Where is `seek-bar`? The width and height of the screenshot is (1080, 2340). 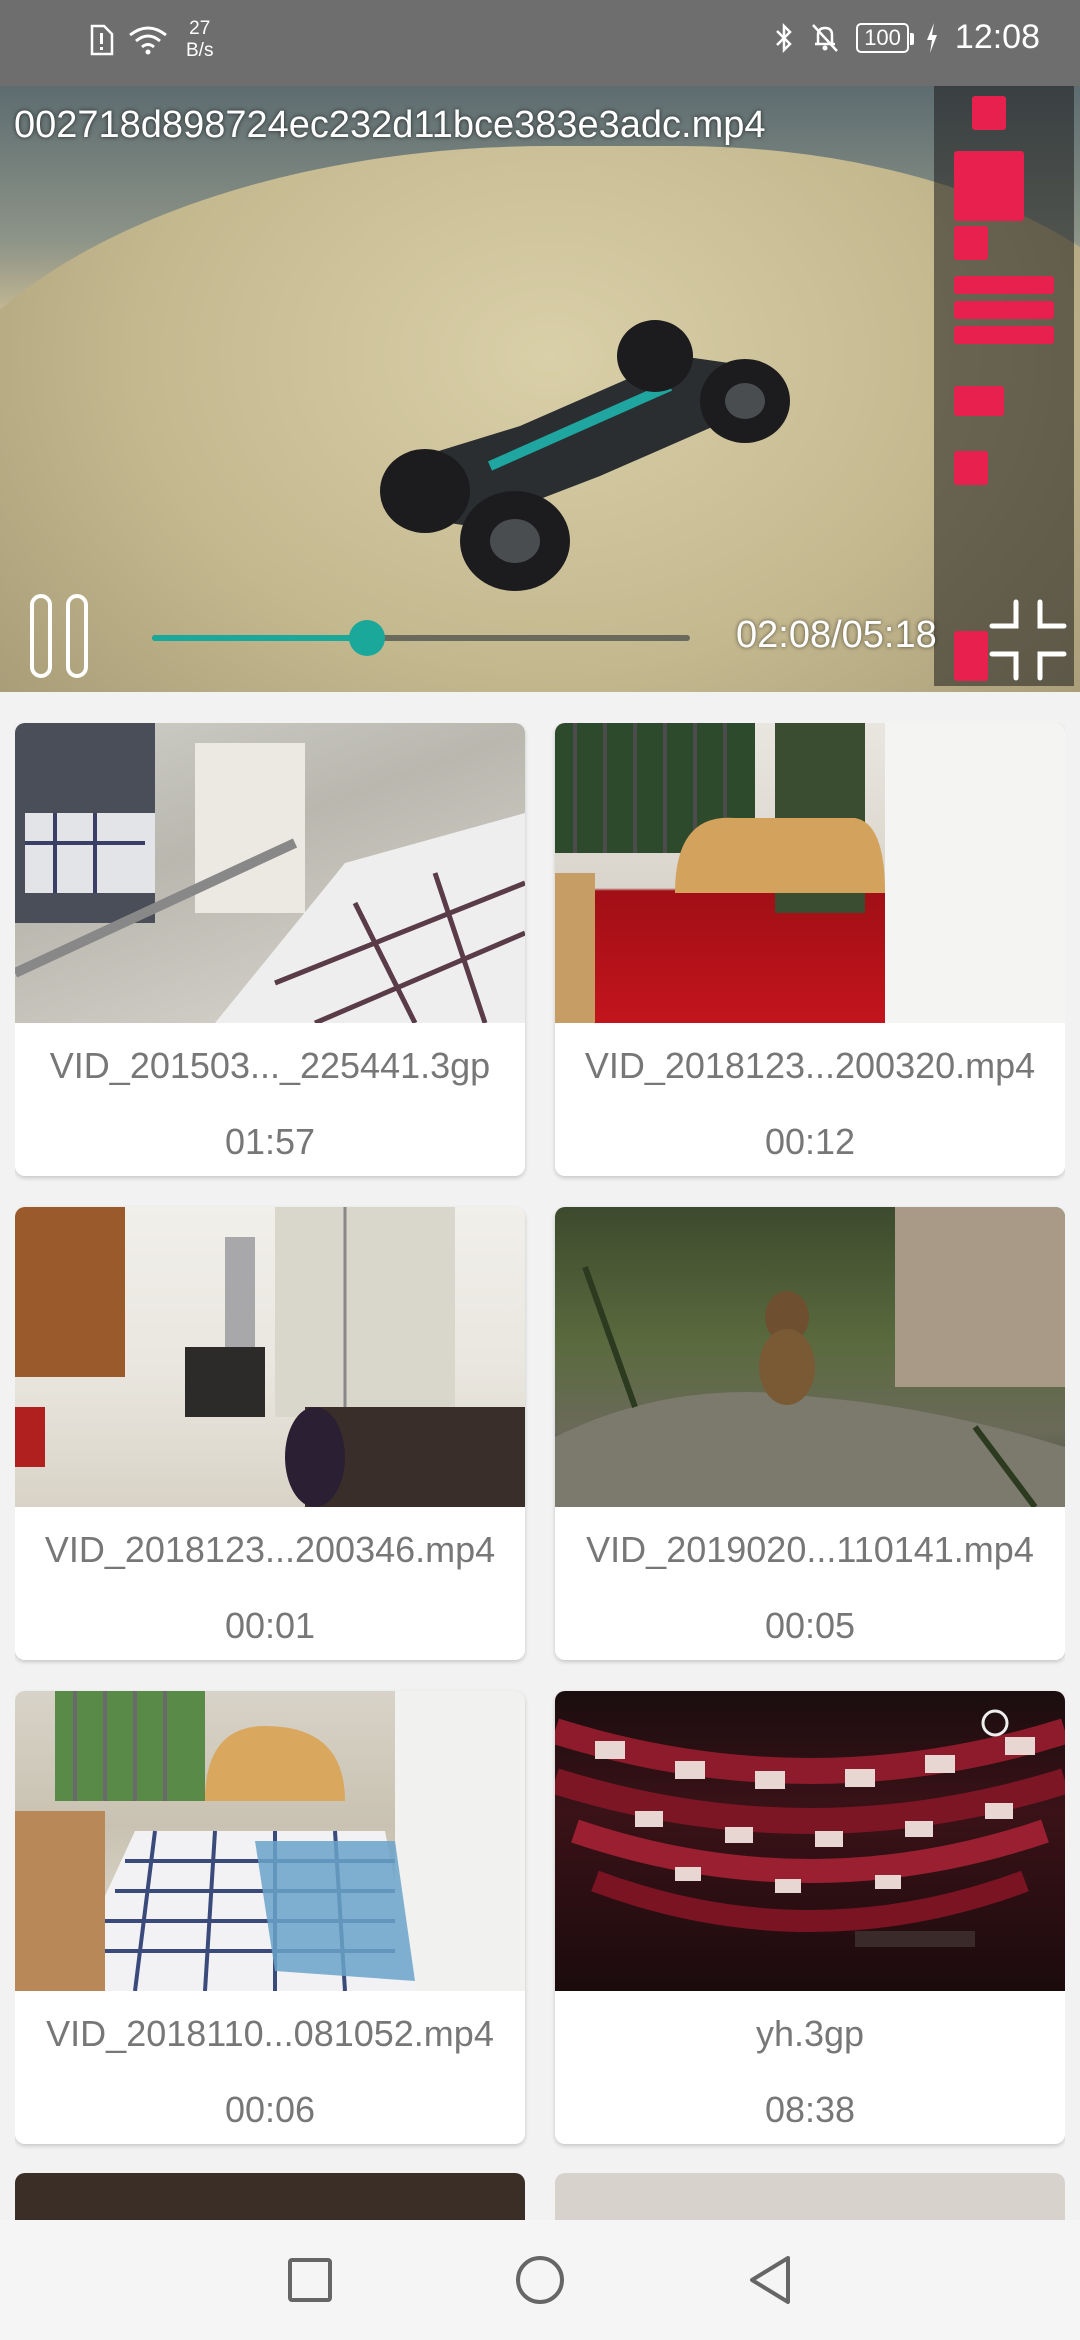 seek-bar is located at coordinates (421, 638).